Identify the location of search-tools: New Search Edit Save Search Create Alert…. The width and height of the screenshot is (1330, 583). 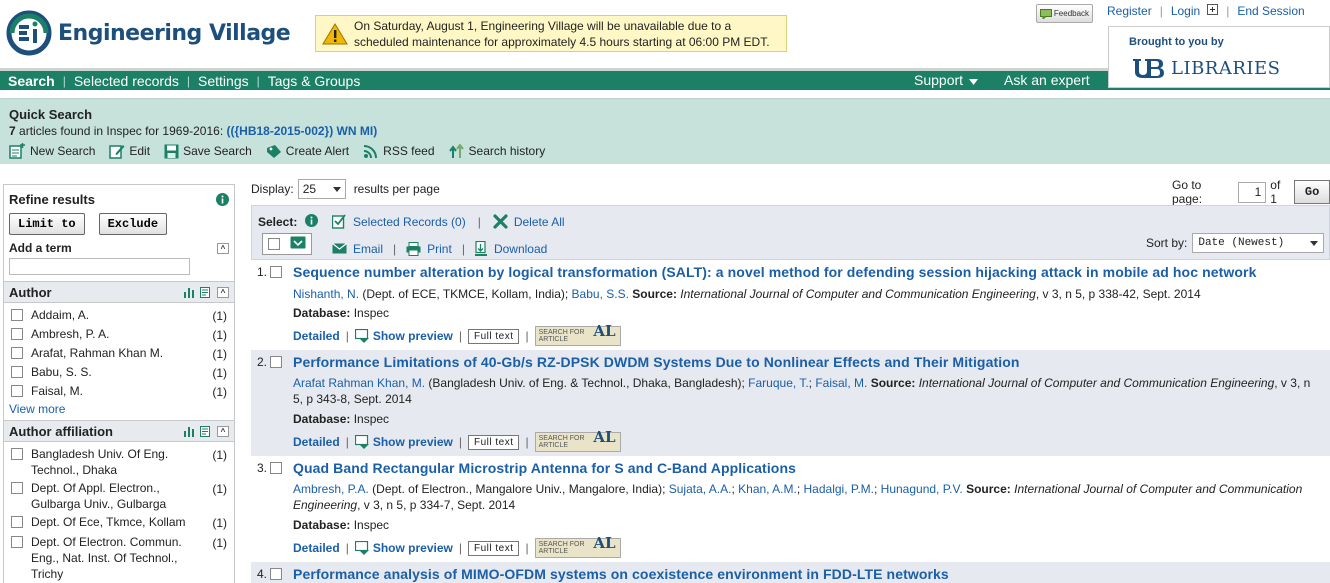
(277, 151).